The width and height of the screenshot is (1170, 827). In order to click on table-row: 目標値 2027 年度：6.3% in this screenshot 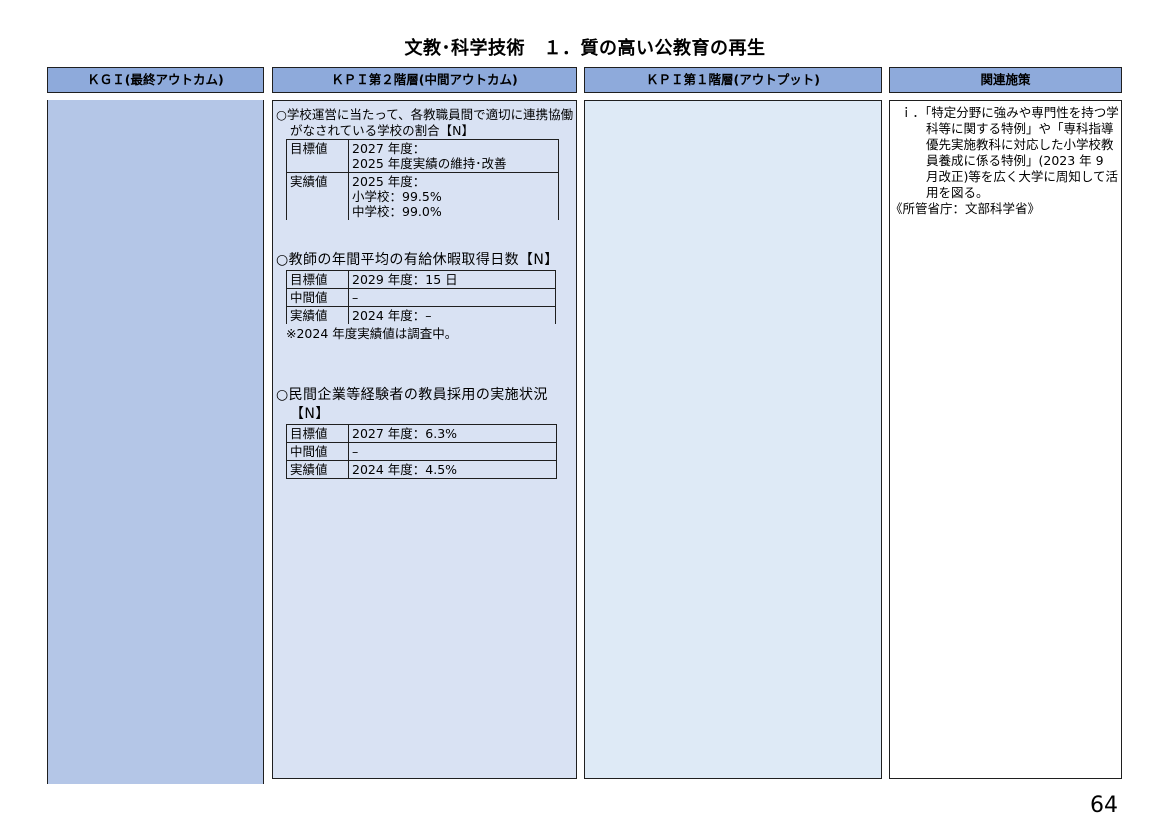, I will do `click(421, 433)`.